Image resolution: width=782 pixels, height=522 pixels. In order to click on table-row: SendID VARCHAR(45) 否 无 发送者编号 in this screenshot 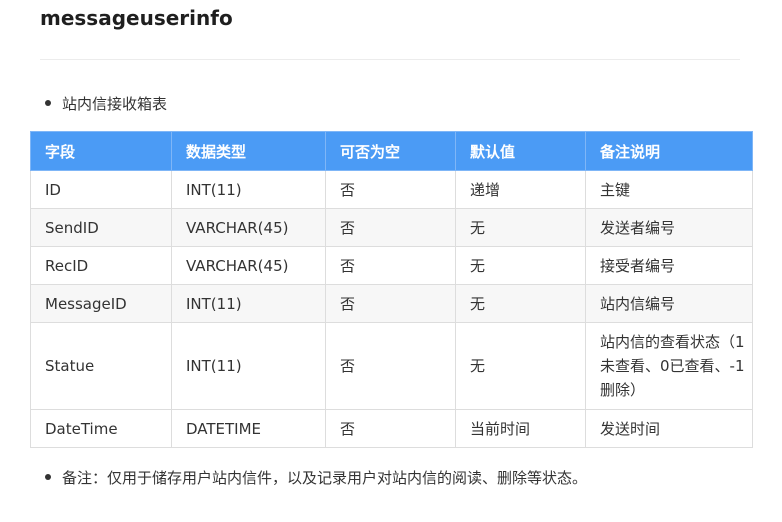, I will do `click(391, 227)`.